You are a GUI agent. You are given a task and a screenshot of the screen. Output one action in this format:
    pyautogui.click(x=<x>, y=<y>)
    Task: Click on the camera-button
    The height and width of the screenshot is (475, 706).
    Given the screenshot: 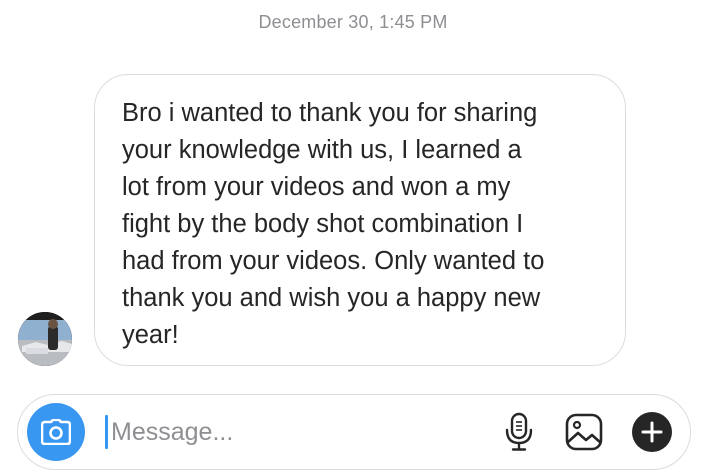 What is the action you would take?
    pyautogui.click(x=56, y=432)
    